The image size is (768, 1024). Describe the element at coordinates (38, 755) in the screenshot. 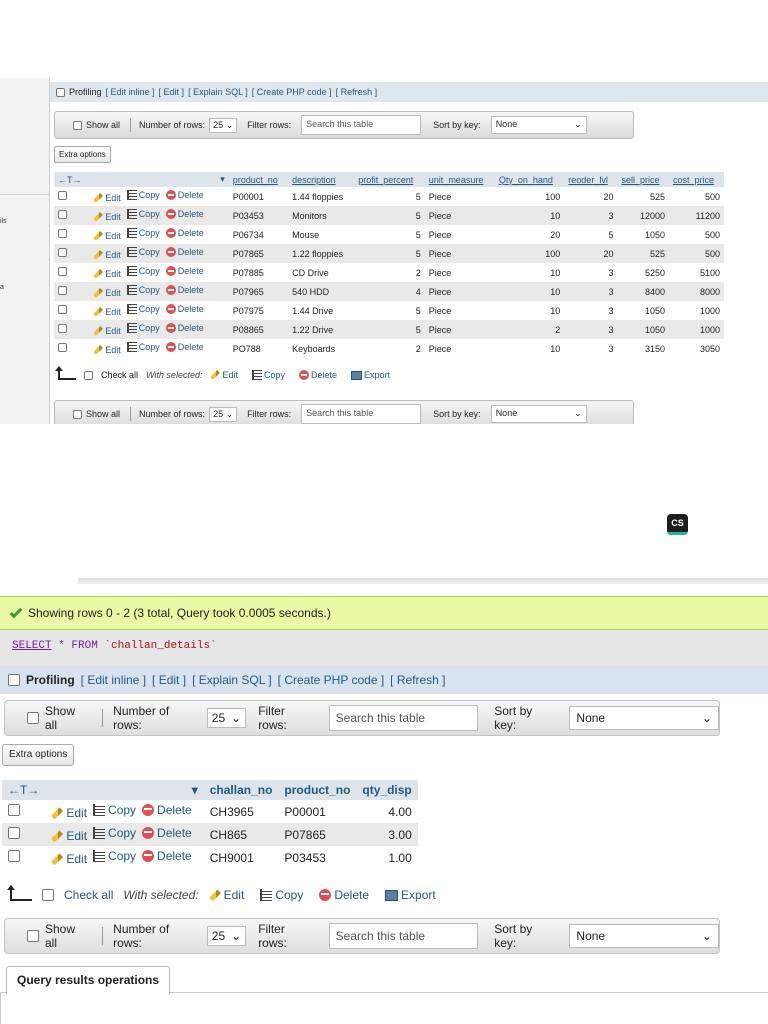

I see `extra-options-button: Extra options` at that location.